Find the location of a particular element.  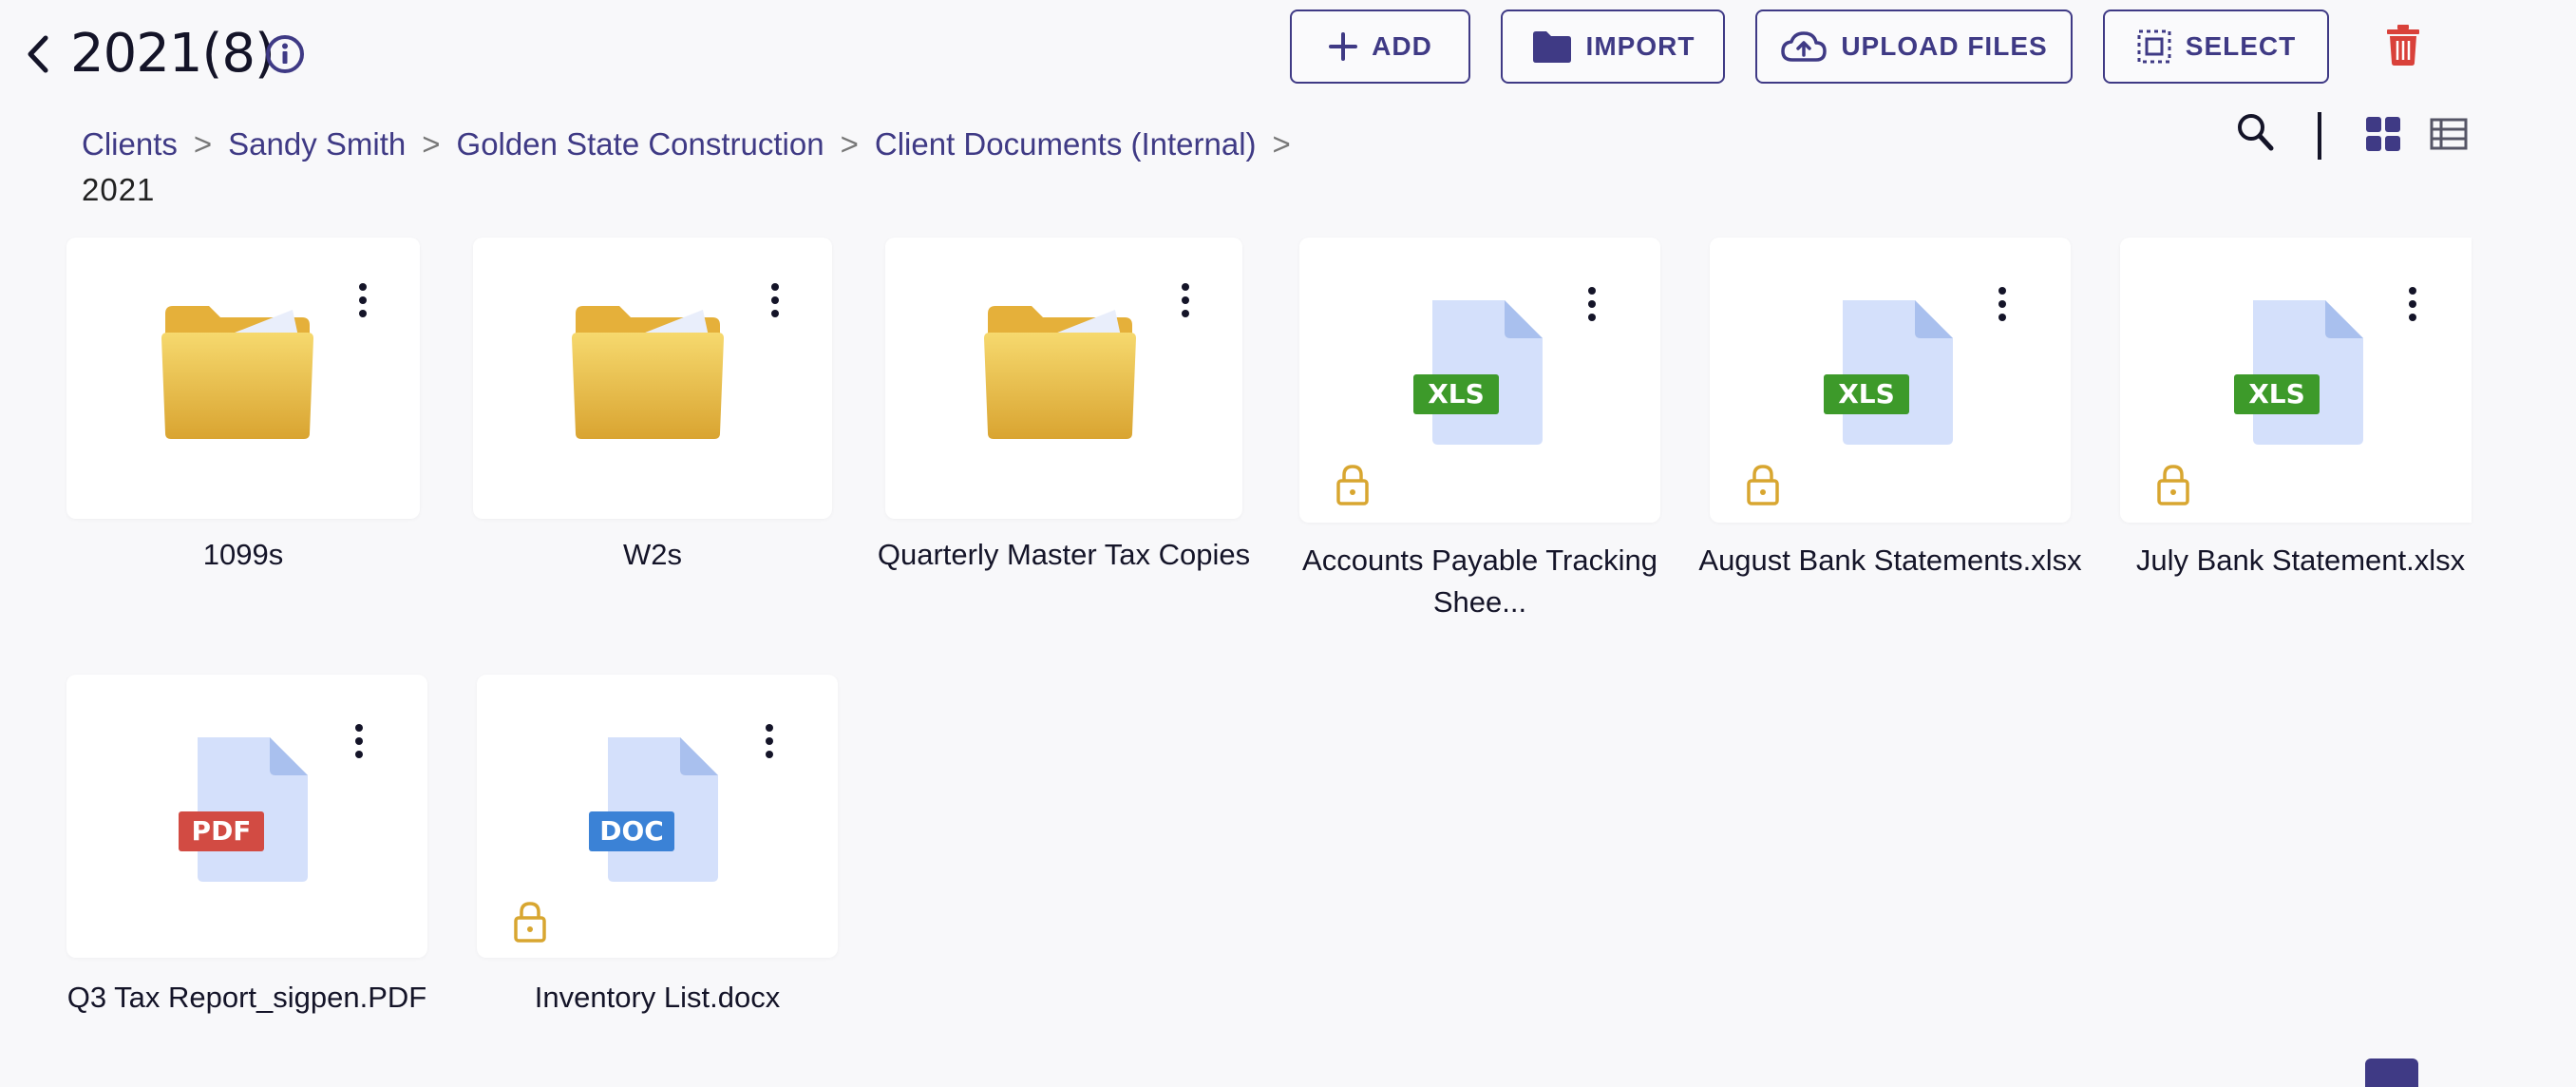

tile-label: Q3 Tax Report_sigpen.PDF is located at coordinates (246, 997).